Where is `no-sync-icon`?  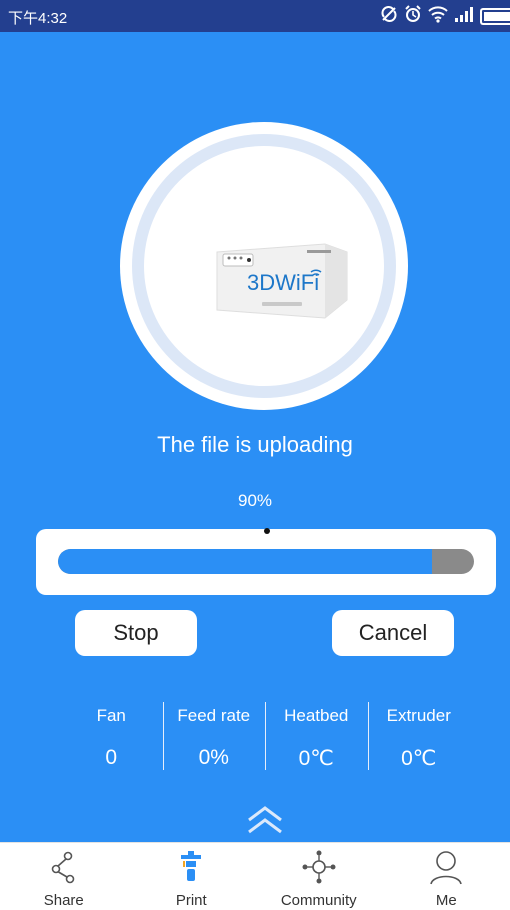 no-sync-icon is located at coordinates (389, 16).